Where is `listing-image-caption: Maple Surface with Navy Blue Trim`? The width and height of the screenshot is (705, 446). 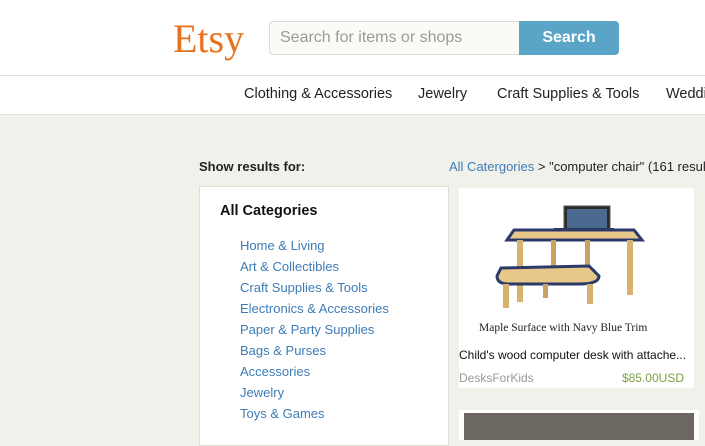 listing-image-caption: Maple Surface with Navy Blue Trim is located at coordinates (563, 328).